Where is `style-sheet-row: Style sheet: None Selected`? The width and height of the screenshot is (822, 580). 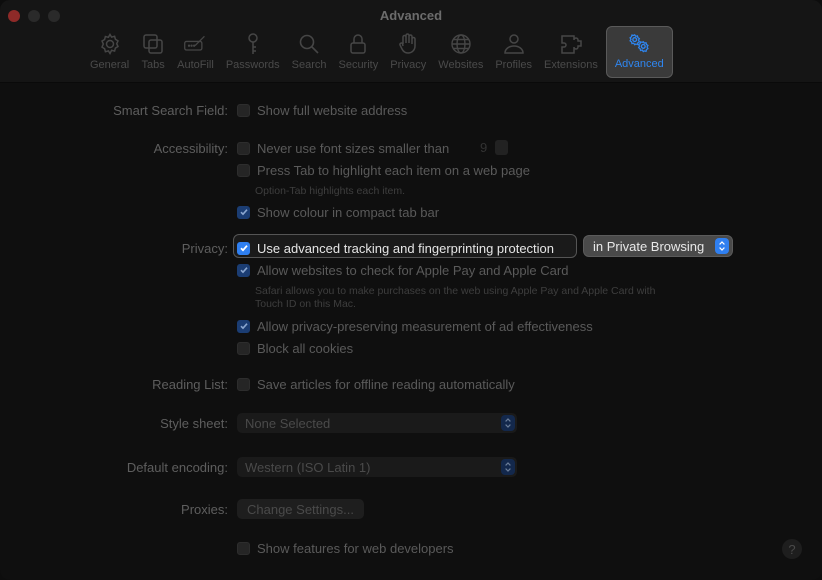
style-sheet-row: Style sheet: None Selected is located at coordinates (411, 423).